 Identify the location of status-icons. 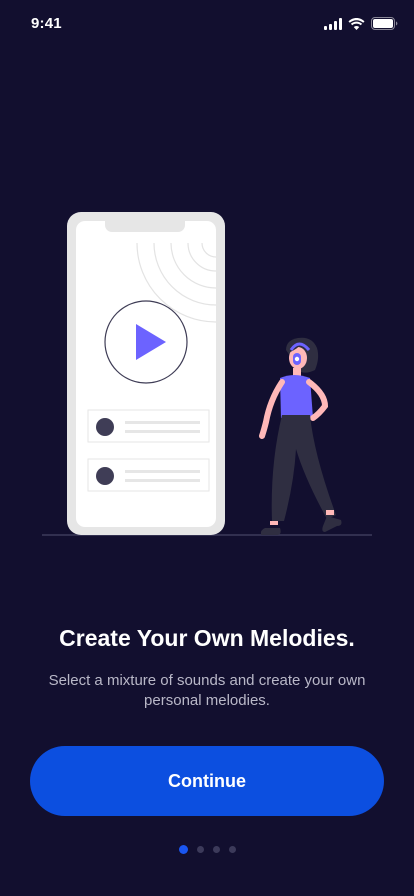
(361, 23).